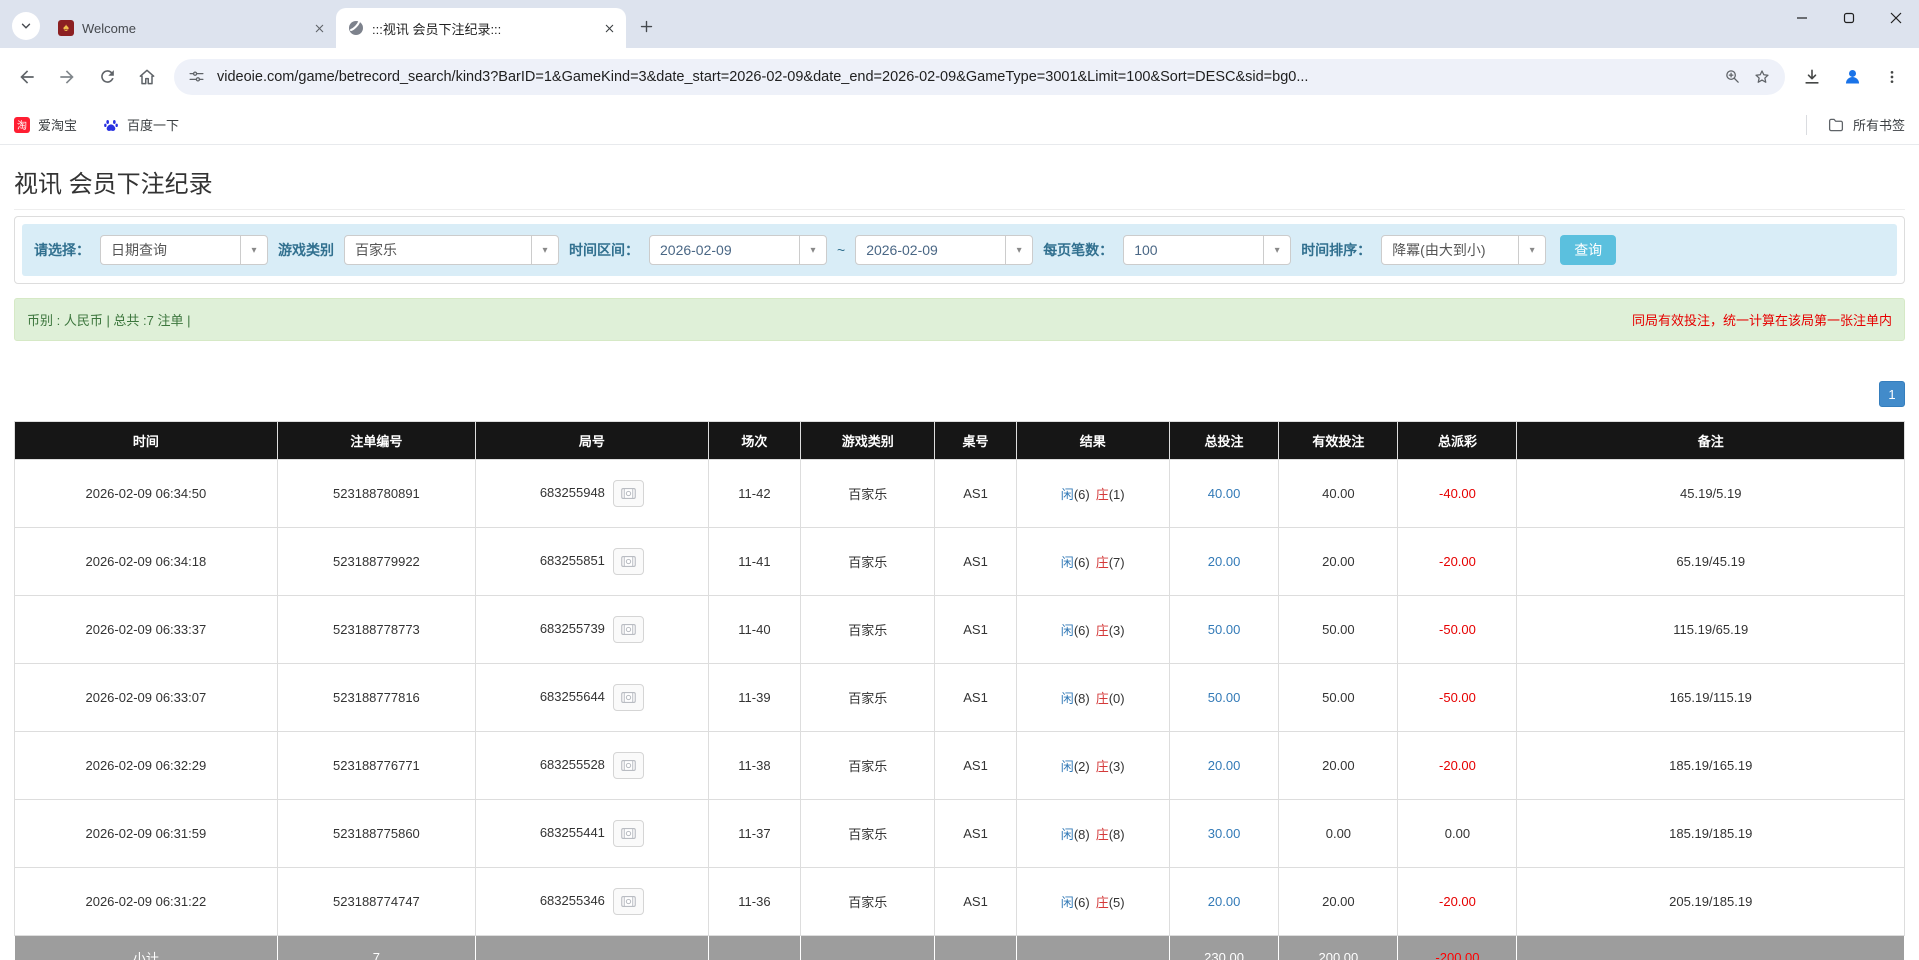  Describe the element at coordinates (1081, 562) in the screenshot. I see `player-score: (6)` at that location.